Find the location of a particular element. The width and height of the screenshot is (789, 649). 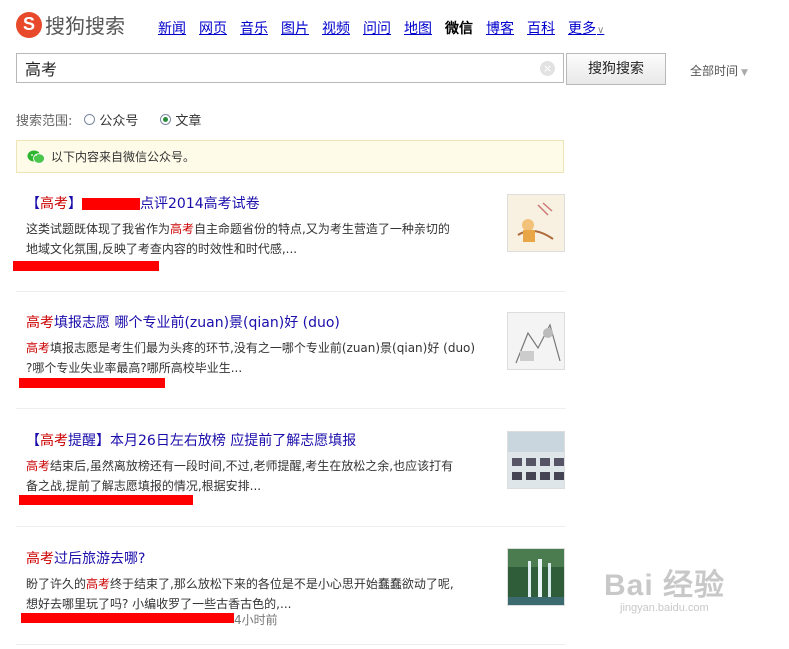

title-text: 点评2014 is located at coordinates (172, 204).